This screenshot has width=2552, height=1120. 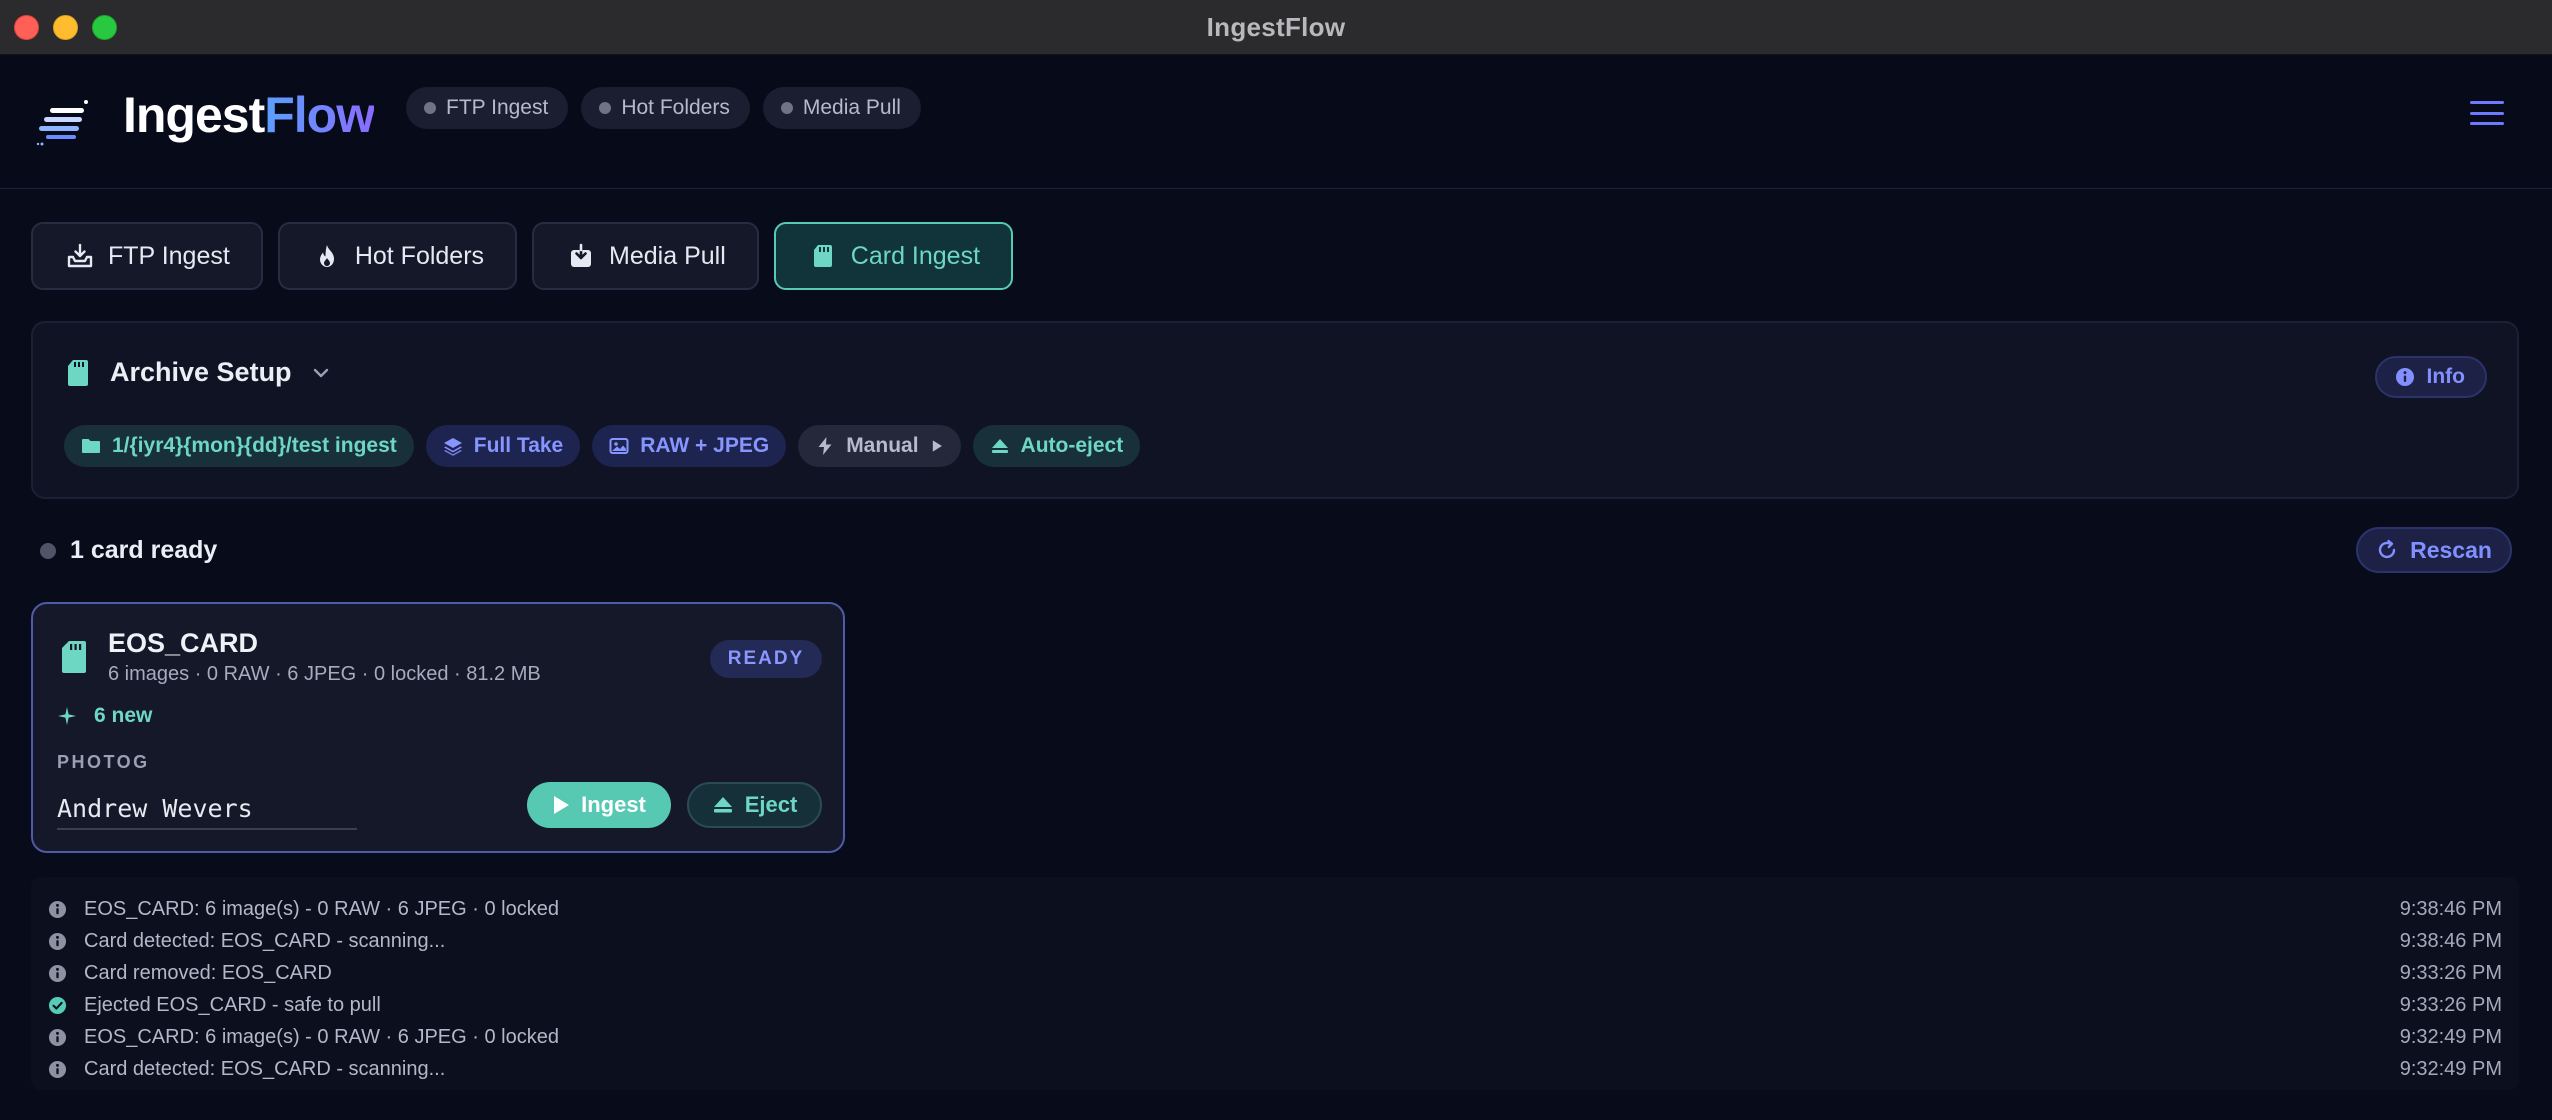 I want to click on tab-hot-folders: Hot Folders, so click(x=397, y=256).